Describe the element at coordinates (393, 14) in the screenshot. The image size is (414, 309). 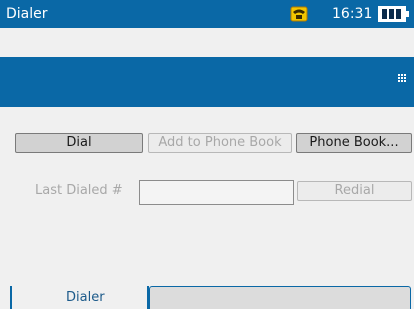
I see `battery-icon` at that location.